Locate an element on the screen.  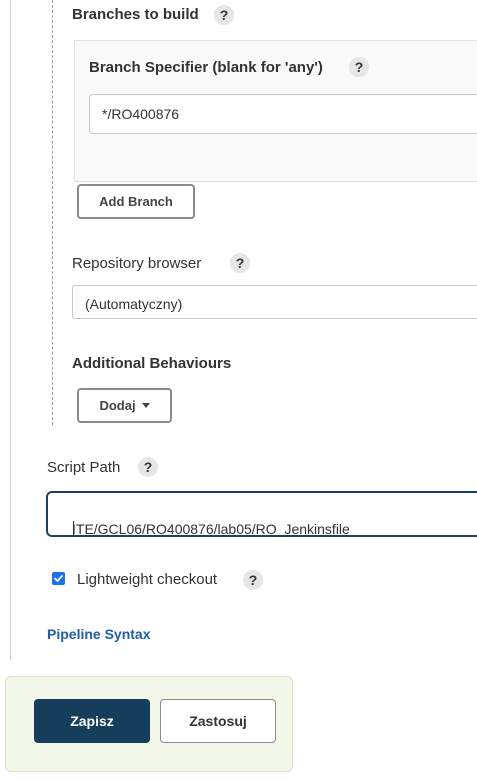
lightweight-checkout-label: Lightweight checkout is located at coordinates (147, 579).